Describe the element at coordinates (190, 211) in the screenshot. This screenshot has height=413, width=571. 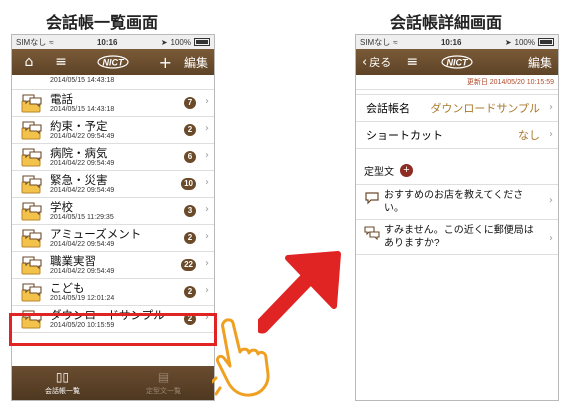
I see `count-badge: 3` at that location.